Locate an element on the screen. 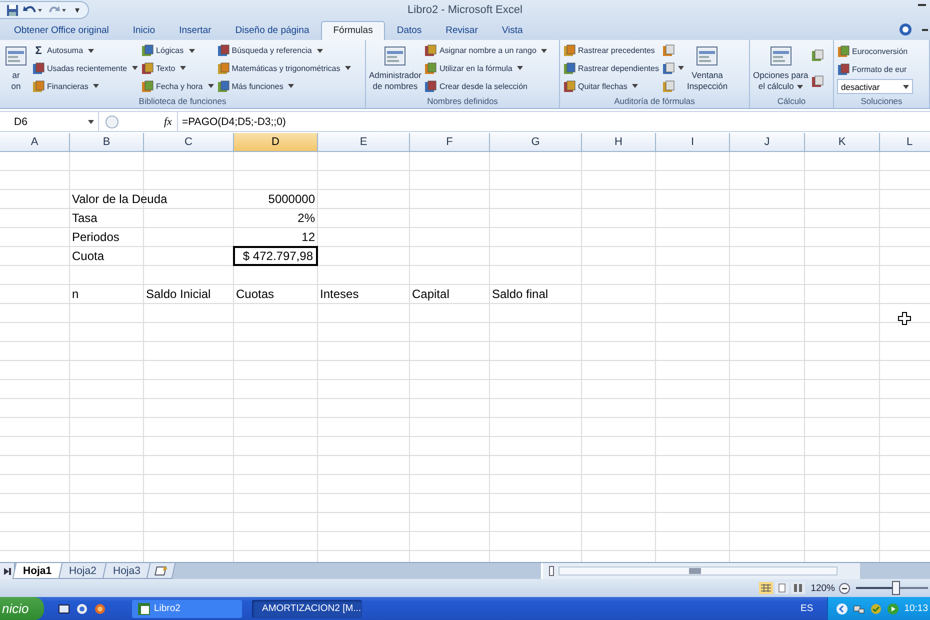  name-box: D6 is located at coordinates (49, 121).